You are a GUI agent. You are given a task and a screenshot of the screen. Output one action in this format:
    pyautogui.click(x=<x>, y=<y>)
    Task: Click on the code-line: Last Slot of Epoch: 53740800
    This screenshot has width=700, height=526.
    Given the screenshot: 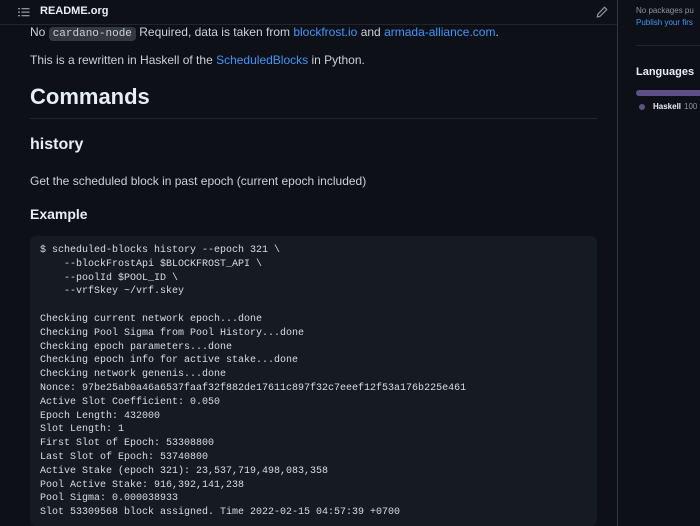 What is the action you would take?
    pyautogui.click(x=124, y=457)
    